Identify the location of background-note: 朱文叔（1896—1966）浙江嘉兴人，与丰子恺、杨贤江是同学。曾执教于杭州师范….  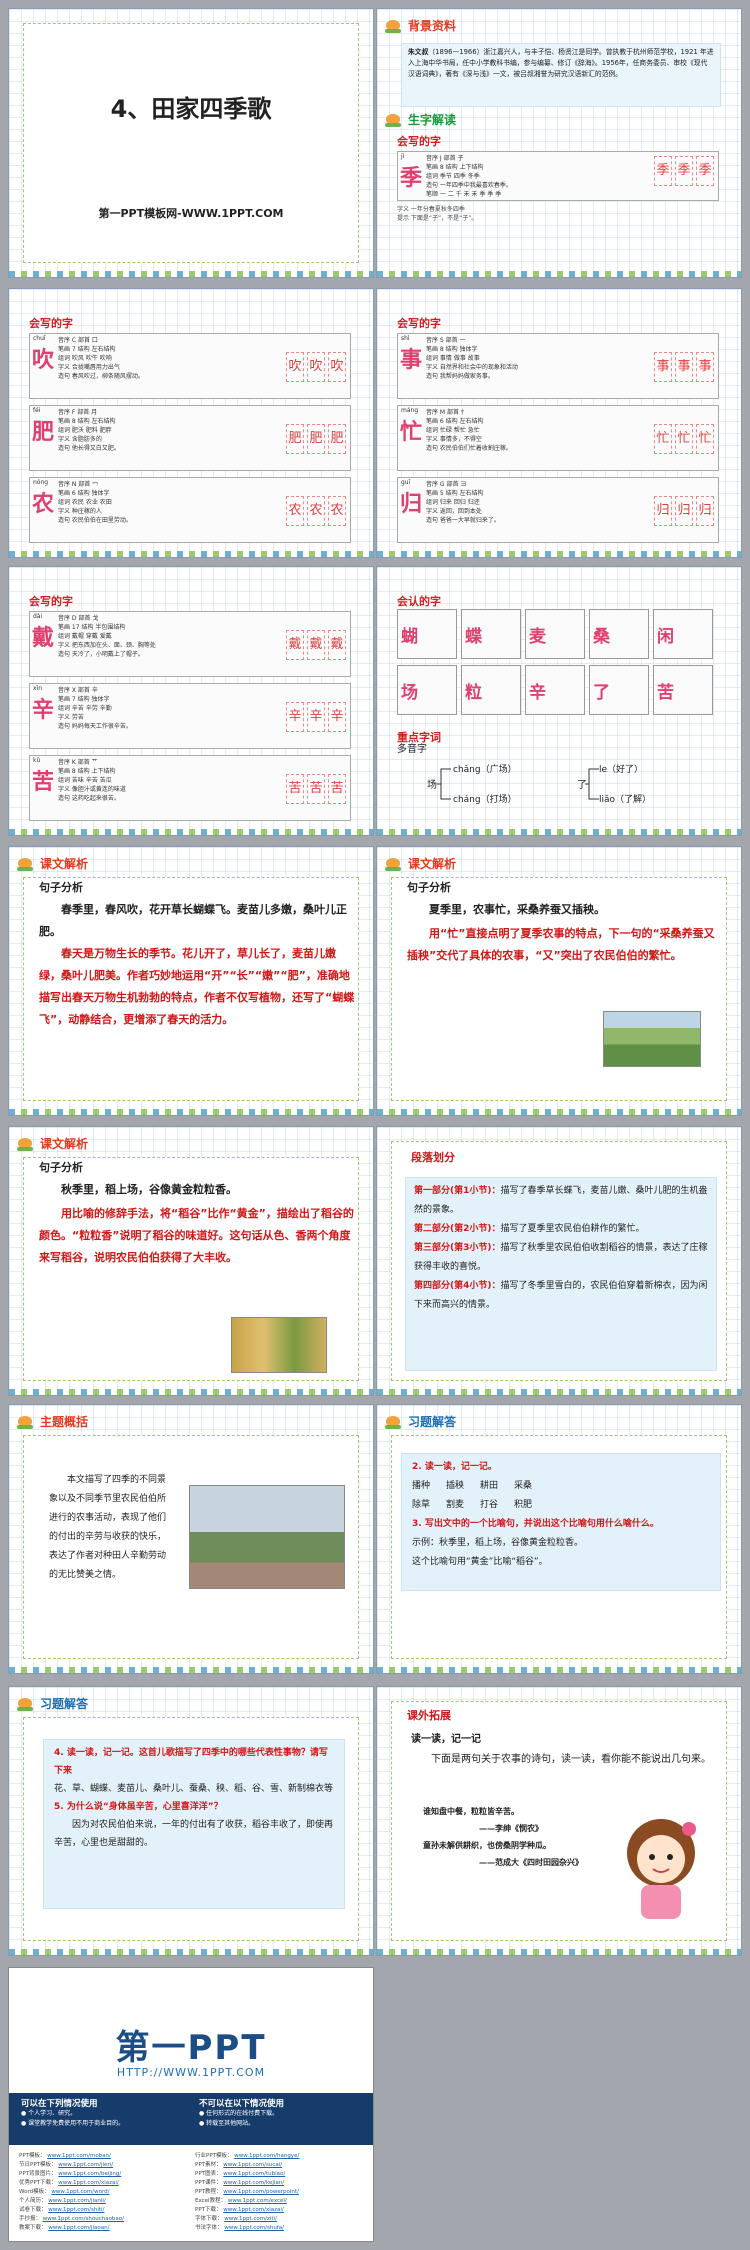
(561, 75).